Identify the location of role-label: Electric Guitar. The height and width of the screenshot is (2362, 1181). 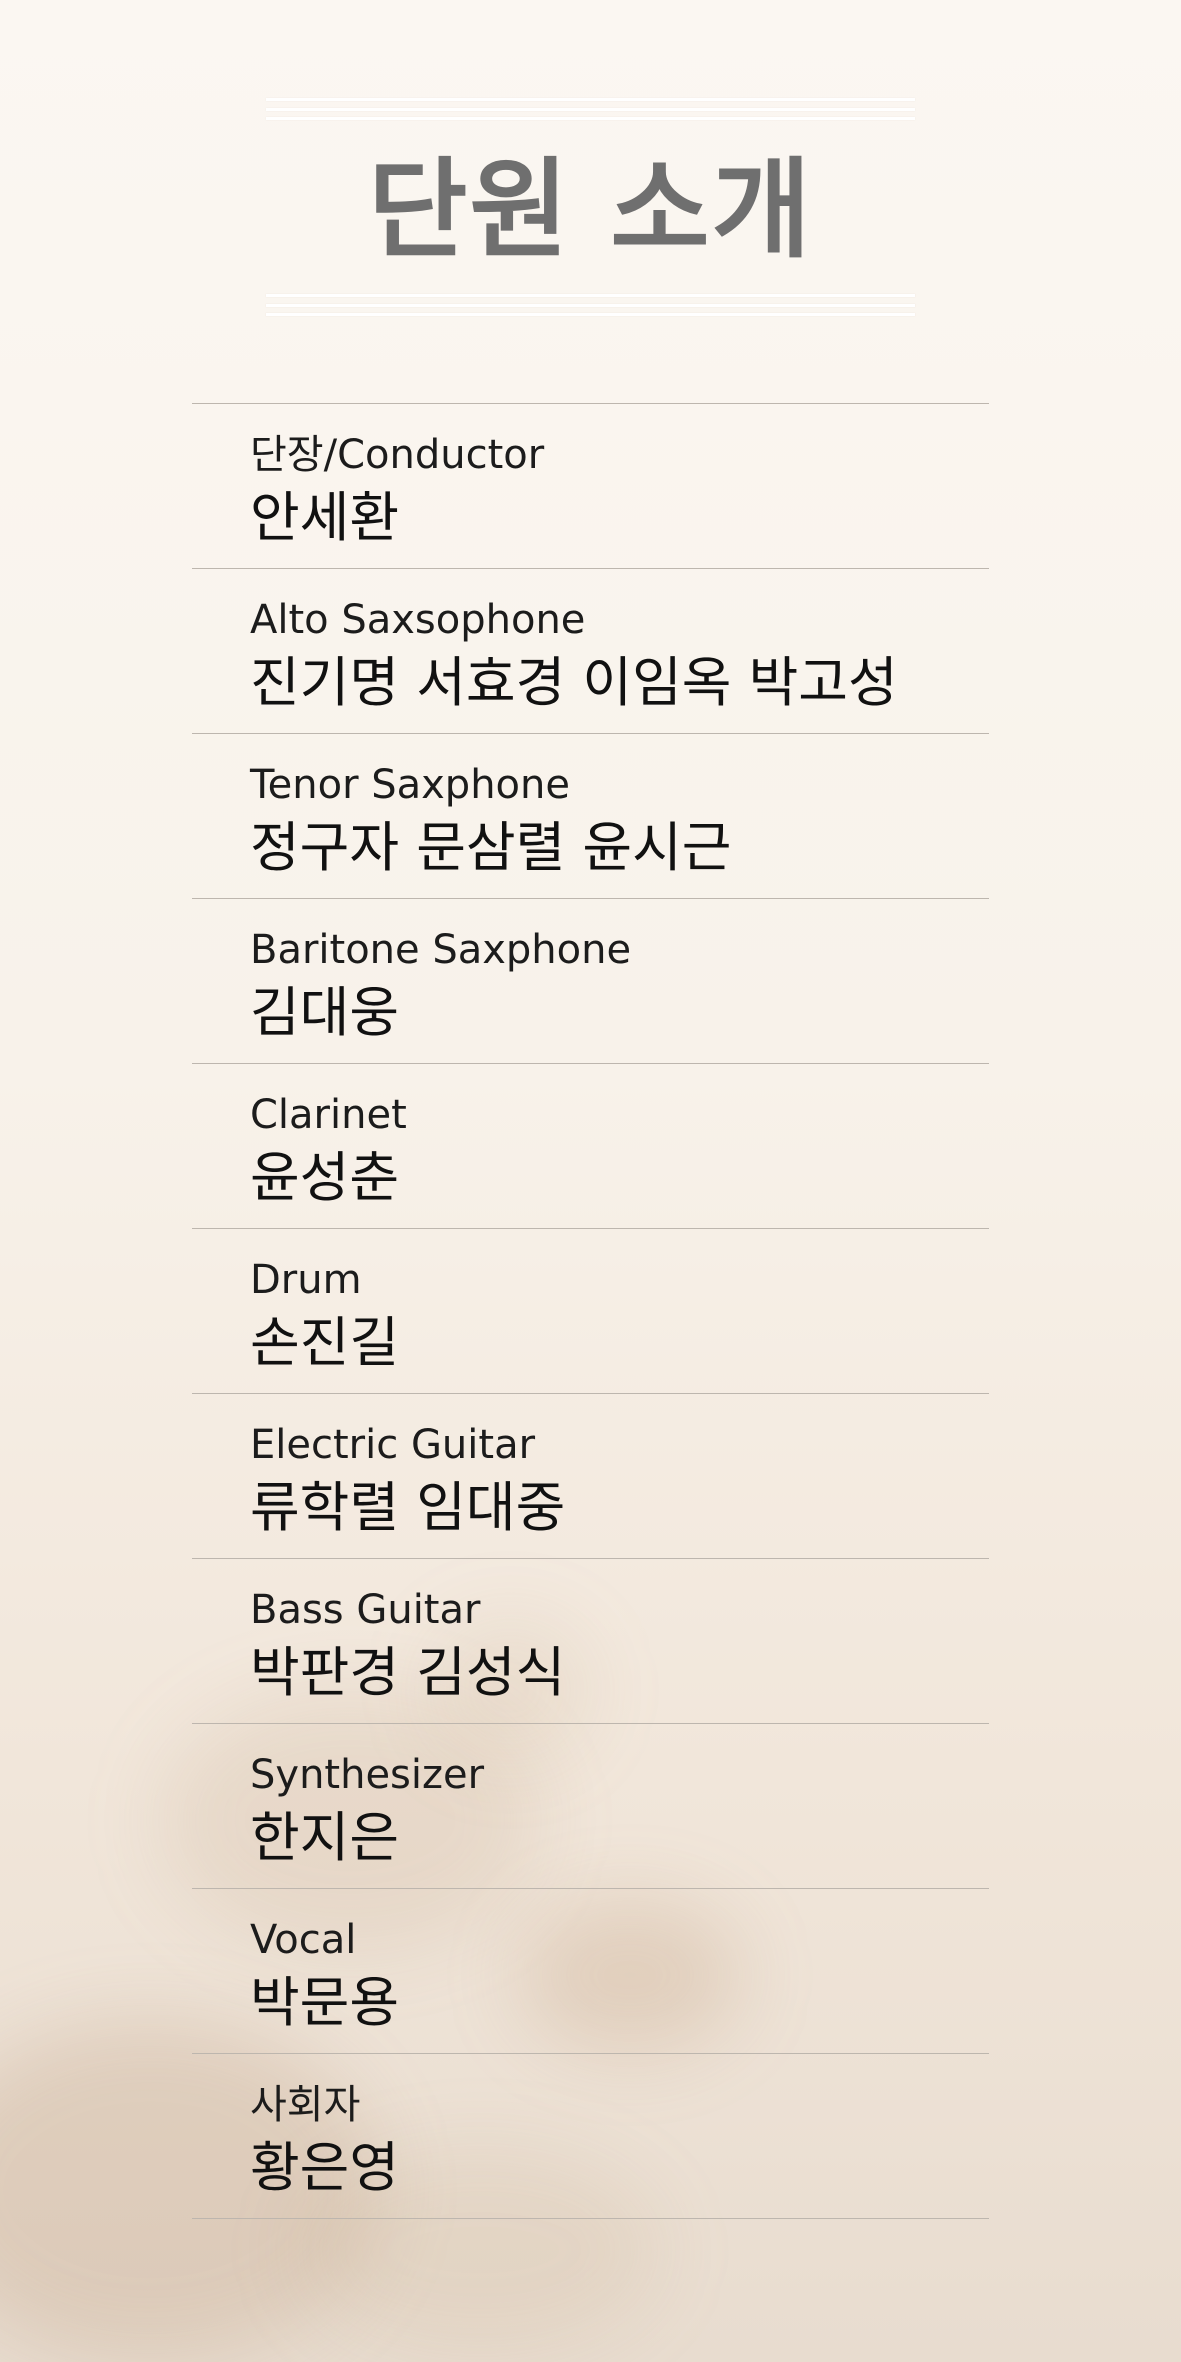
(393, 1445).